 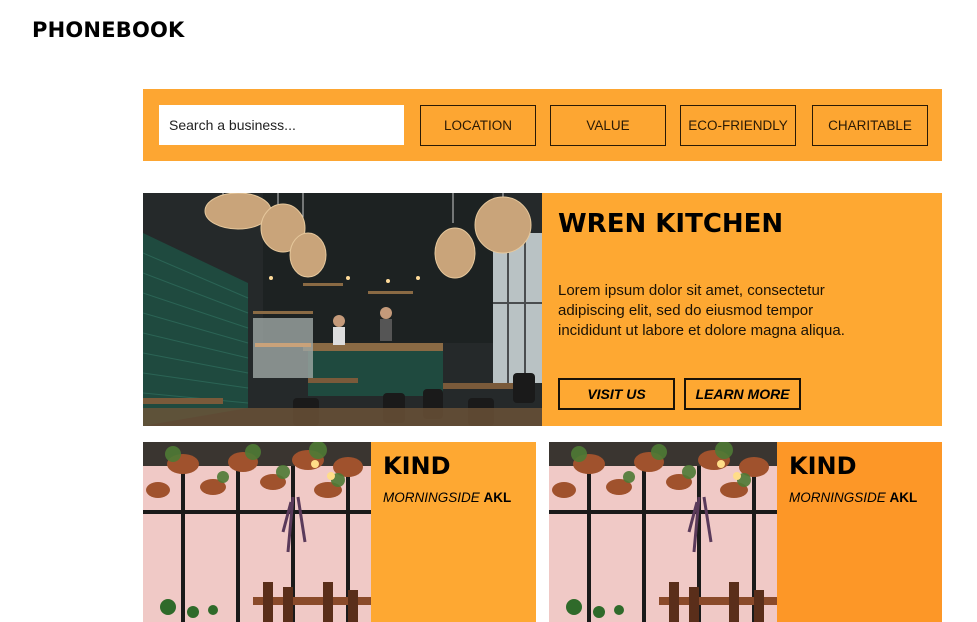 I want to click on filter-value-button: VALUE, so click(x=608, y=125).